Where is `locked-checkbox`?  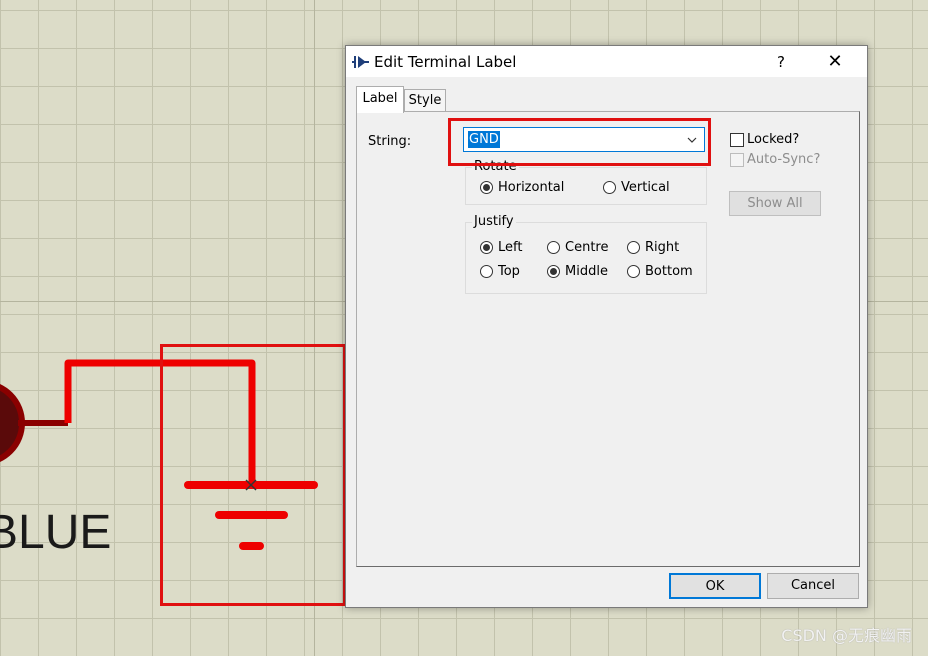 locked-checkbox is located at coordinates (737, 140).